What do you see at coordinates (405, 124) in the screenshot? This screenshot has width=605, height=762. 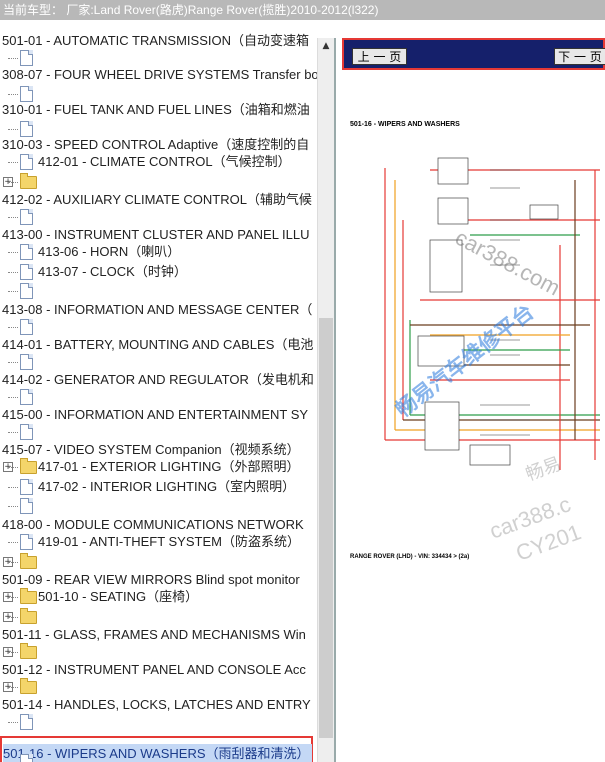 I see `document-title: 501-16 - WIPERS AND WASHERS` at bounding box center [405, 124].